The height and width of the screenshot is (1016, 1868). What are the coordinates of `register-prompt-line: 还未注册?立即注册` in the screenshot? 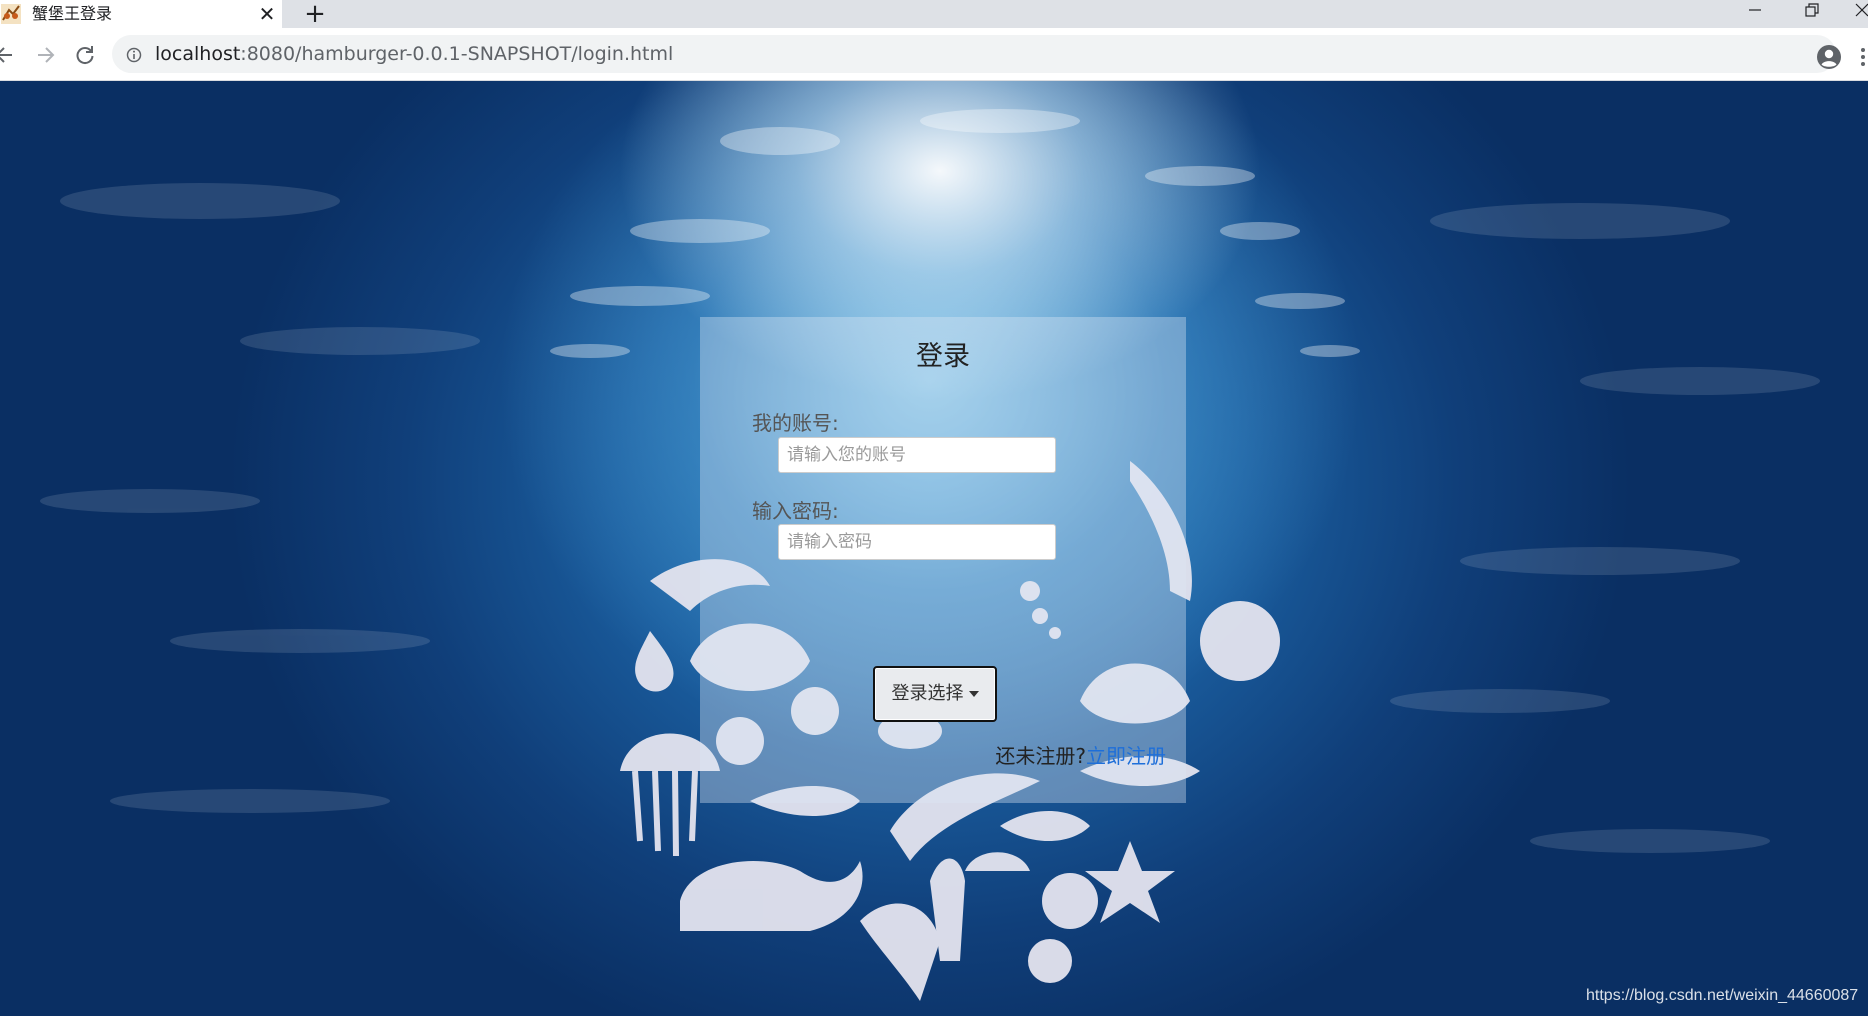 It's located at (1080, 756).